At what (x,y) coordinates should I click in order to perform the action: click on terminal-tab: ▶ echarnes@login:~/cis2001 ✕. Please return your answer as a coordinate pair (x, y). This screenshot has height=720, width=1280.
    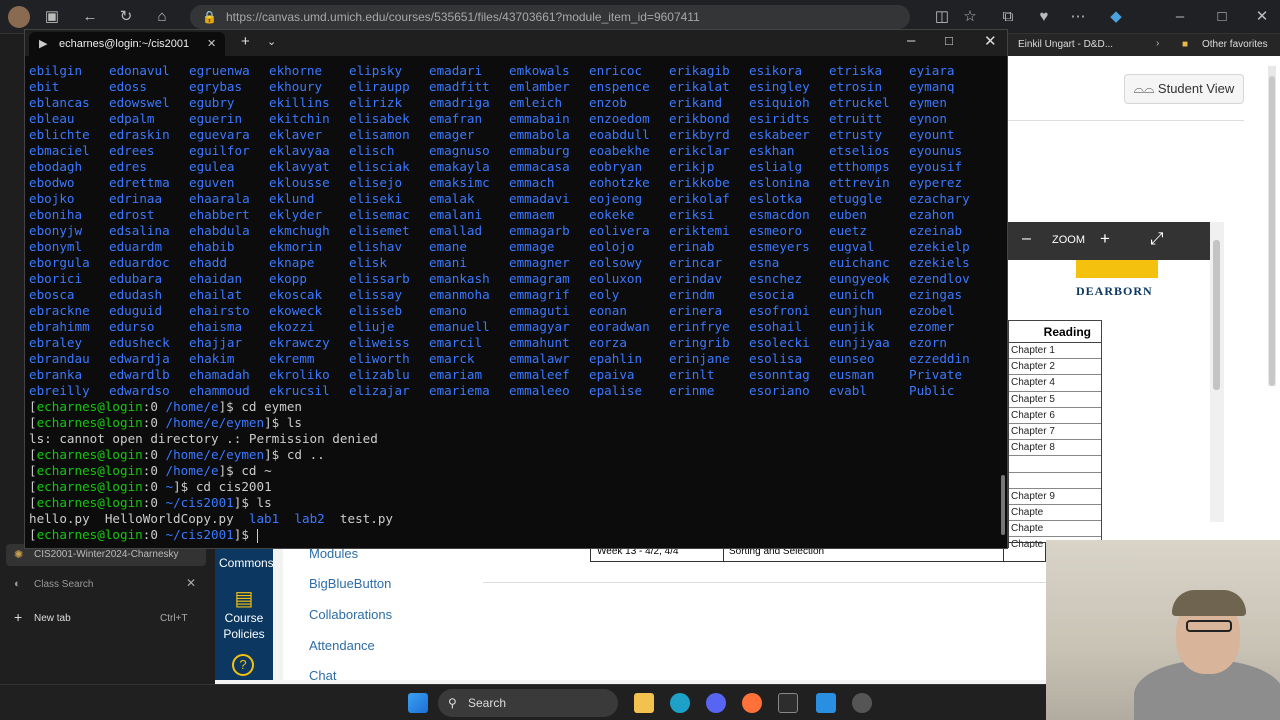
    Looking at the image, I should click on (127, 44).